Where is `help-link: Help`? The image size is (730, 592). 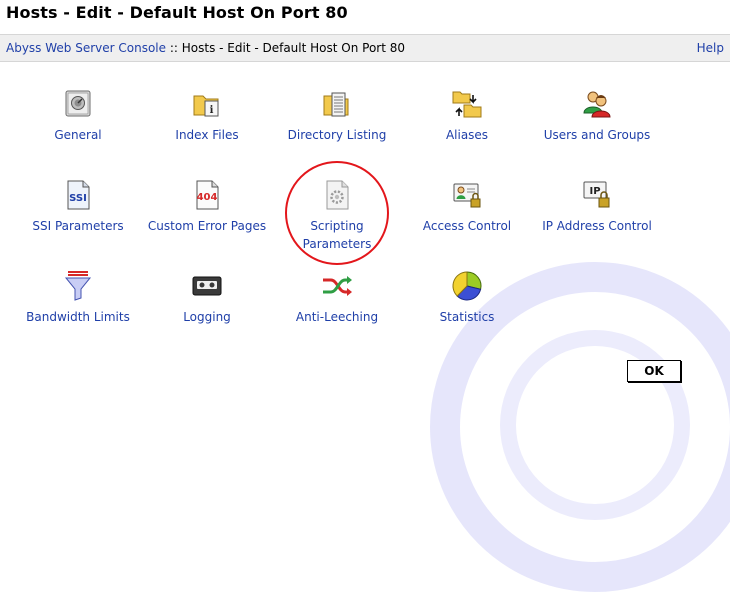 help-link: Help is located at coordinates (710, 48).